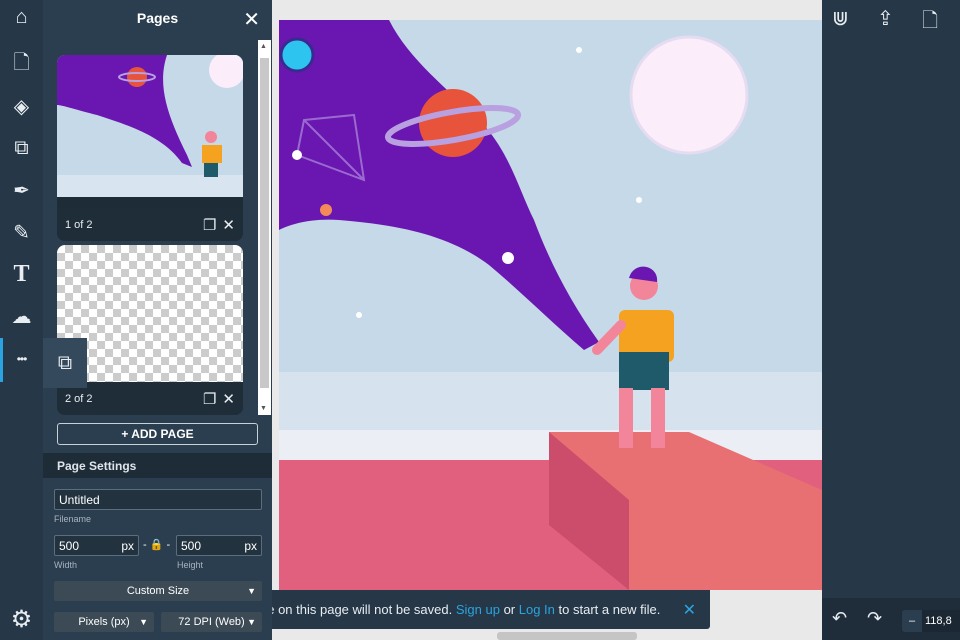  I want to click on size-preset-value: Custom Size, so click(158, 591).